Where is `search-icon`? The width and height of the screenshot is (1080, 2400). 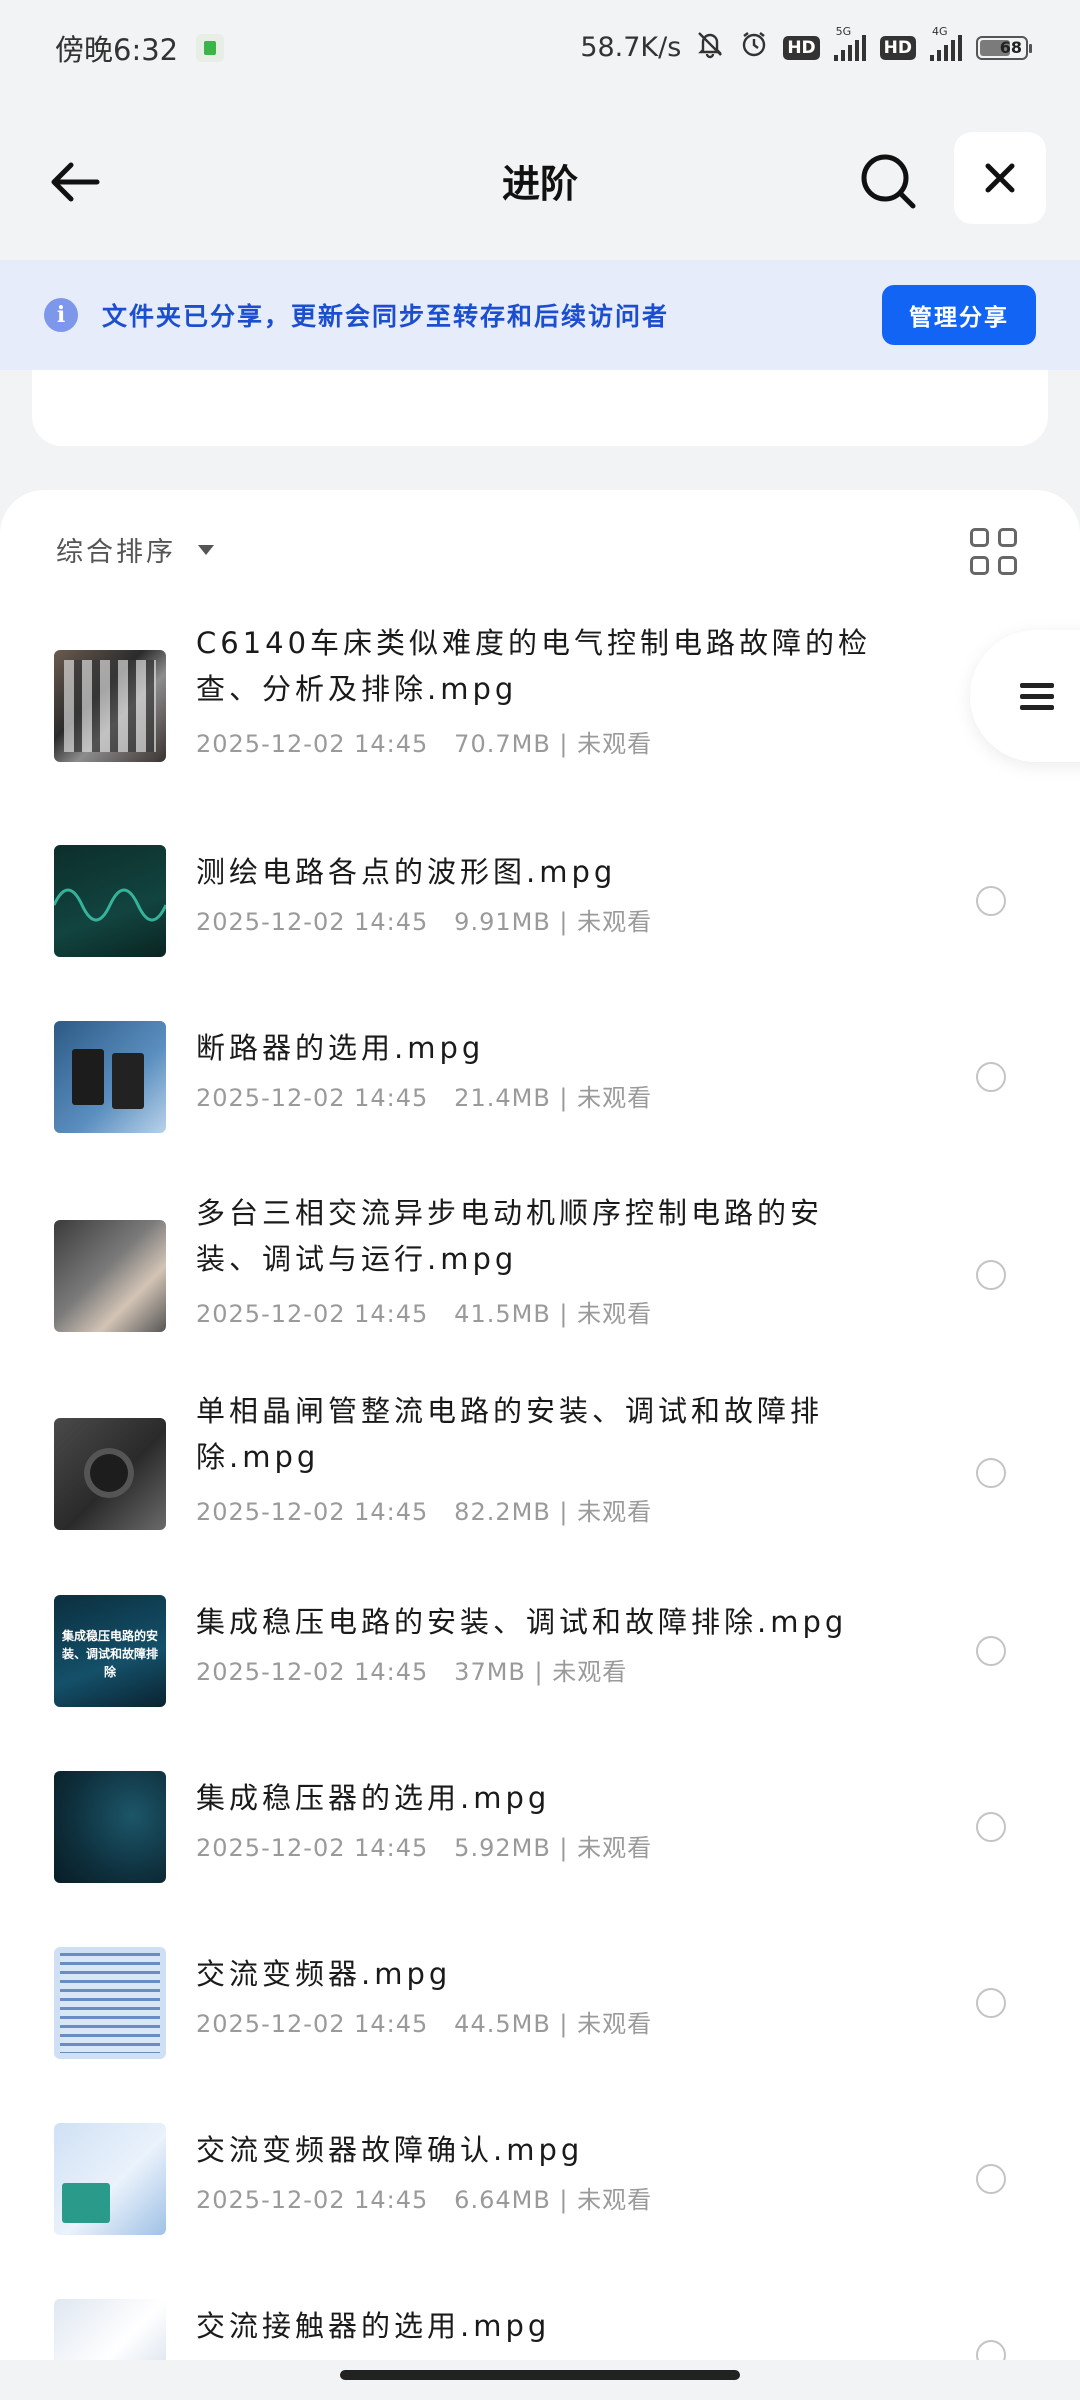 search-icon is located at coordinates (888, 181).